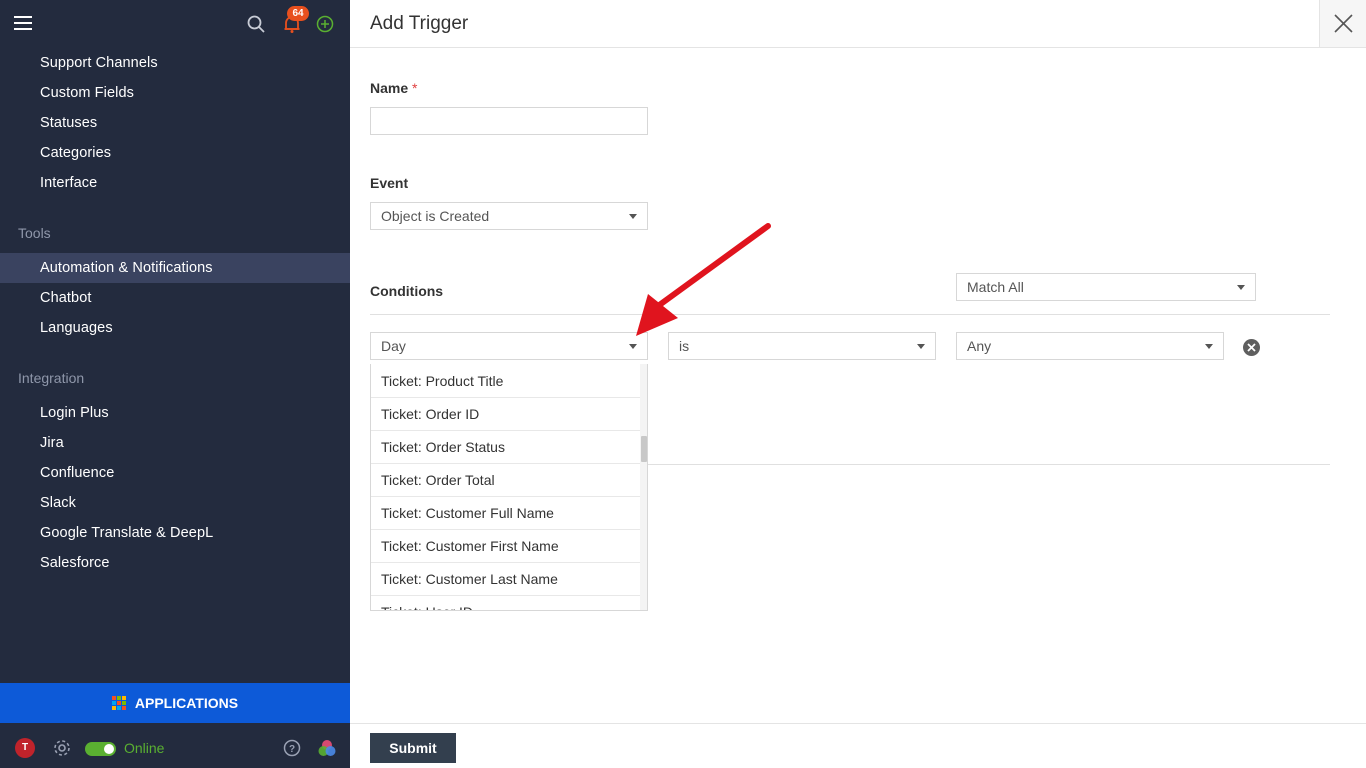 The image size is (1366, 768). What do you see at coordinates (505, 513) in the screenshot?
I see `dropdown-option: Ticket: Customer Full Name` at bounding box center [505, 513].